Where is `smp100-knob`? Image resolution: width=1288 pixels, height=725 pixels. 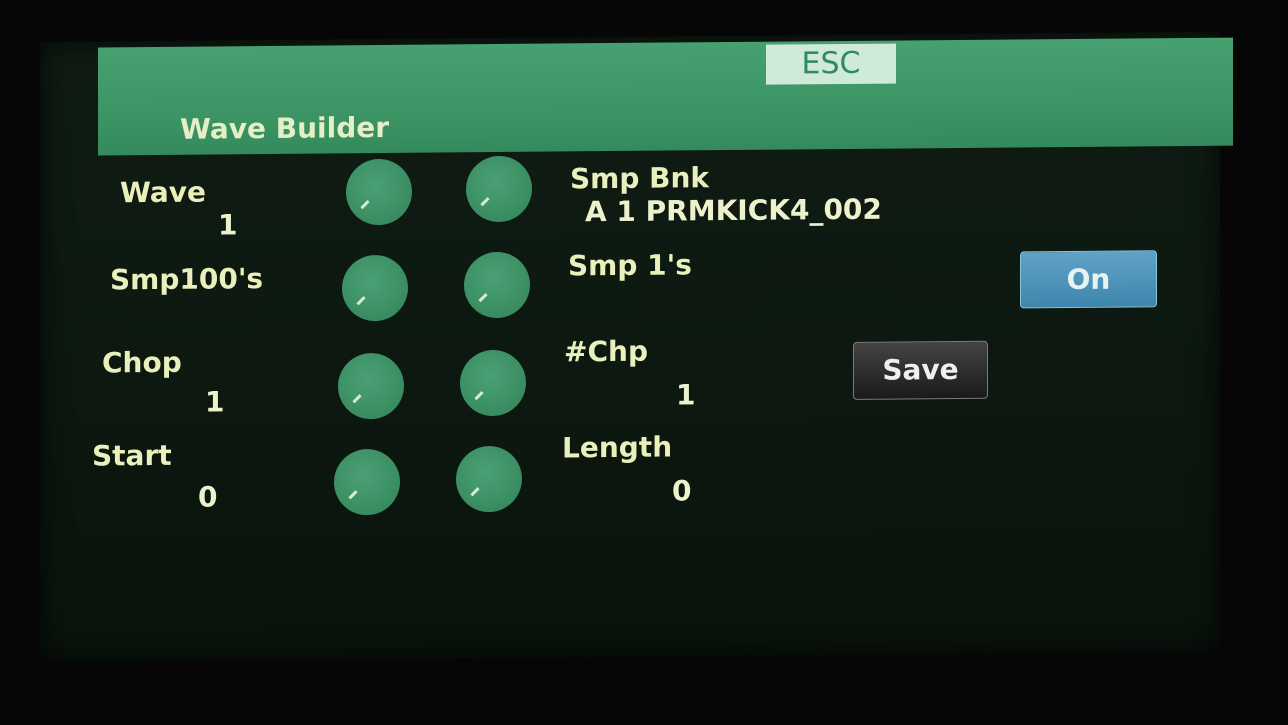
smp100-knob is located at coordinates (375, 288).